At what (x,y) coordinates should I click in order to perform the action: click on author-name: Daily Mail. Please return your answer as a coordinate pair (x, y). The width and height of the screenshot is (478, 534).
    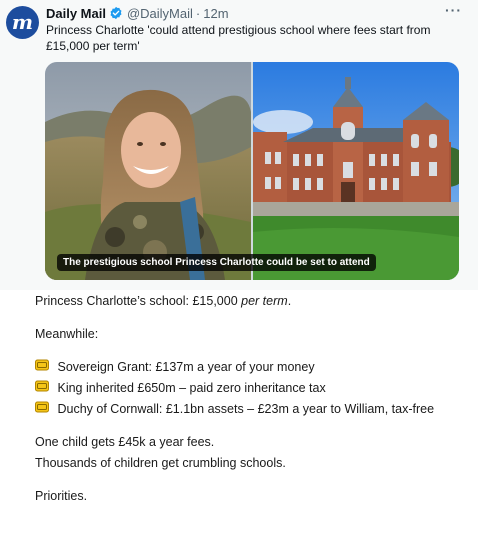
    Looking at the image, I should click on (76, 13).